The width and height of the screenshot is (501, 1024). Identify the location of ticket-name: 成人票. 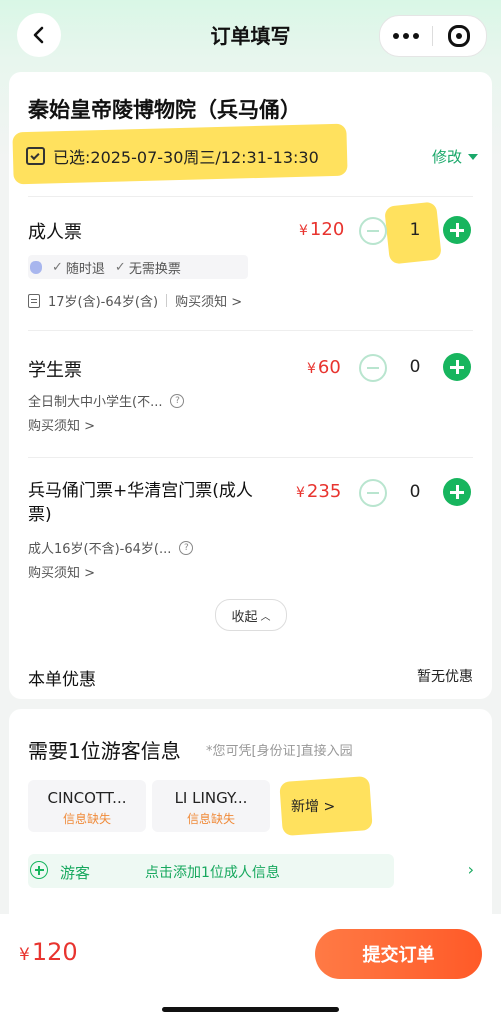
(55, 232).